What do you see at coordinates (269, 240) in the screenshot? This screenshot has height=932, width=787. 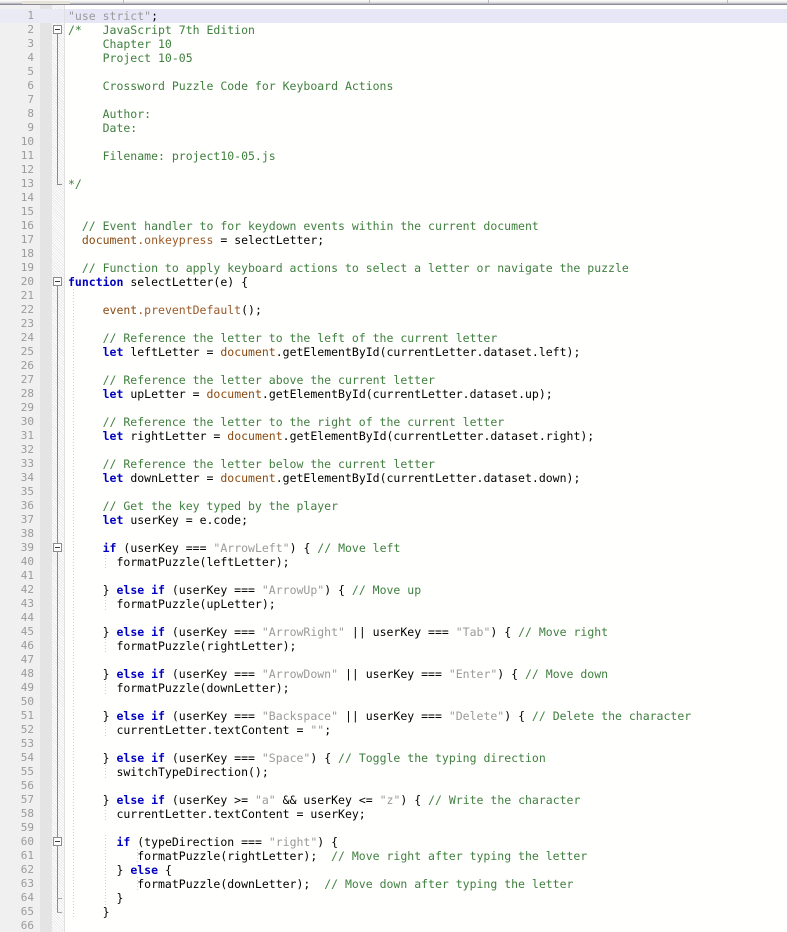 I see `token-pl: = selectLetter;` at bounding box center [269, 240].